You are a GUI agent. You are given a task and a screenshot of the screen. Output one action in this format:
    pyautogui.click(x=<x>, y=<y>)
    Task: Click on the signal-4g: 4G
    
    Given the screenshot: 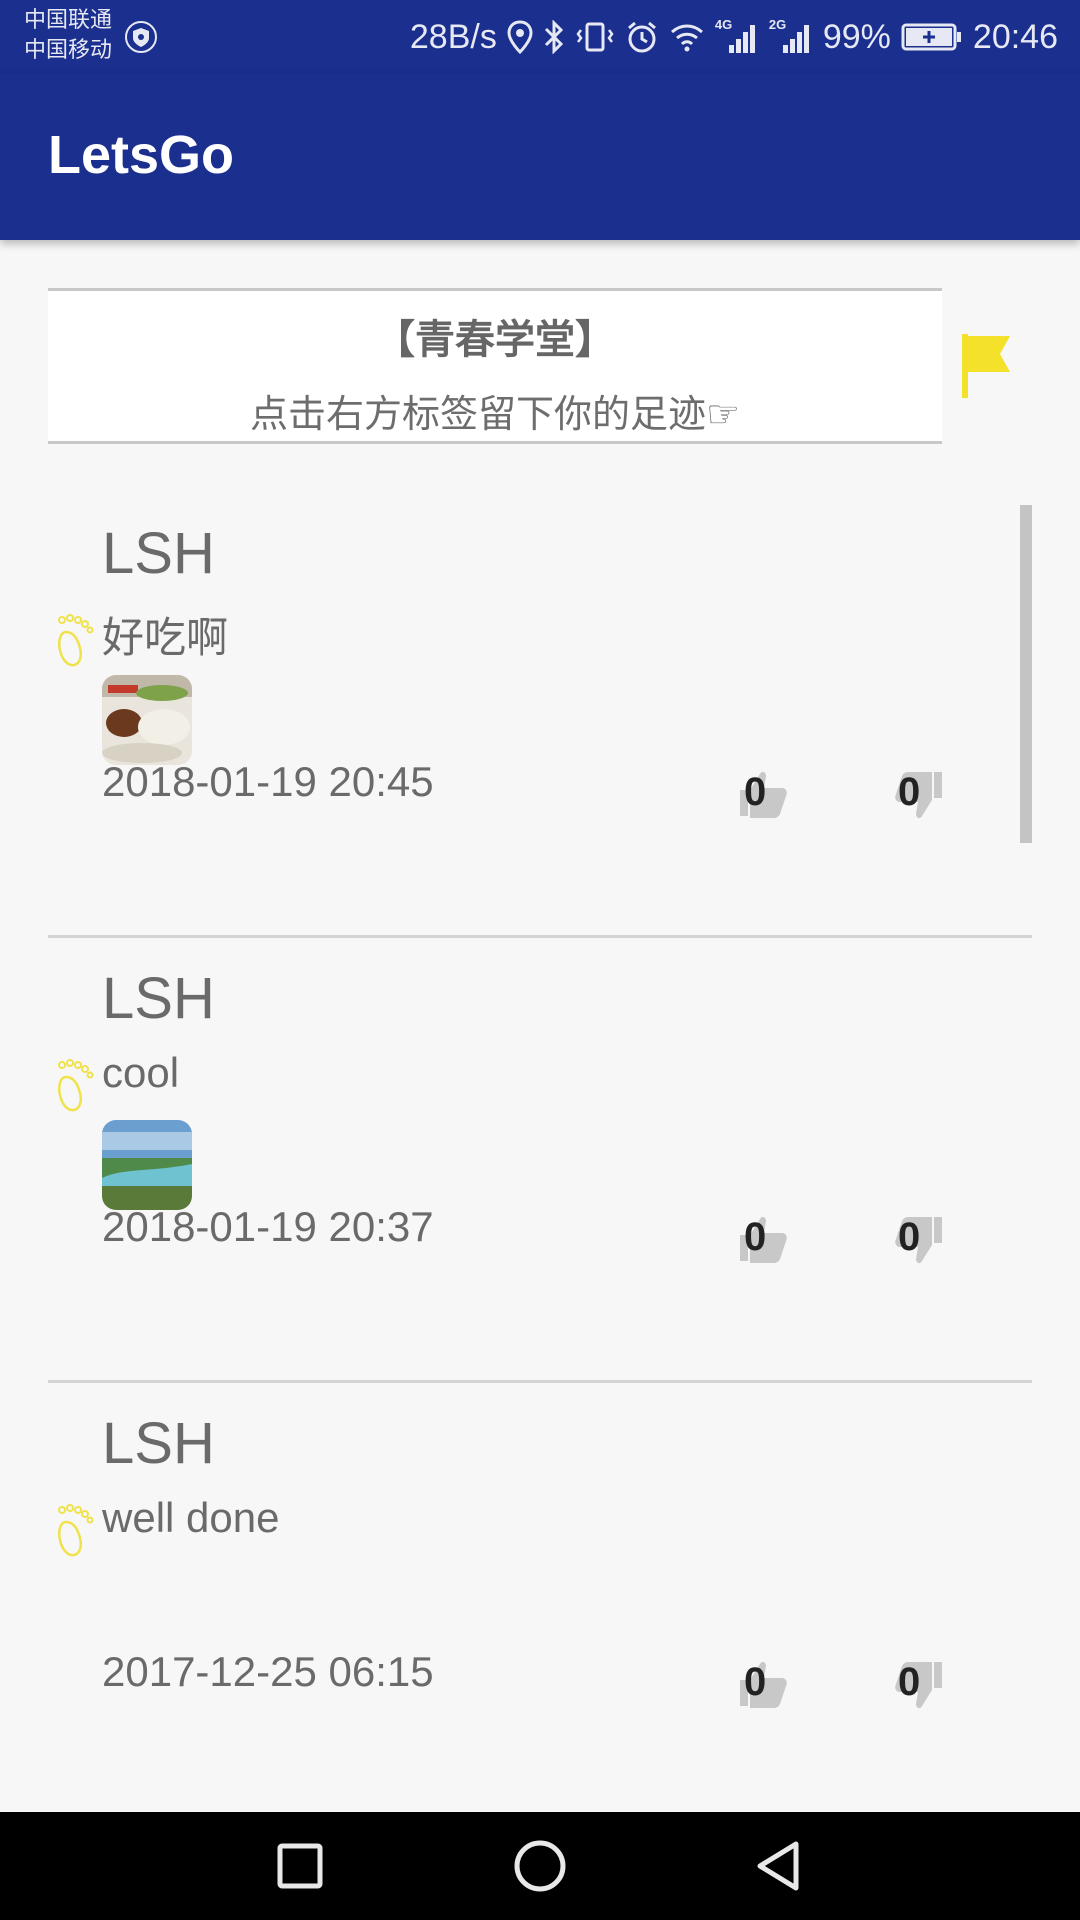 What is the action you would take?
    pyautogui.click(x=737, y=37)
    